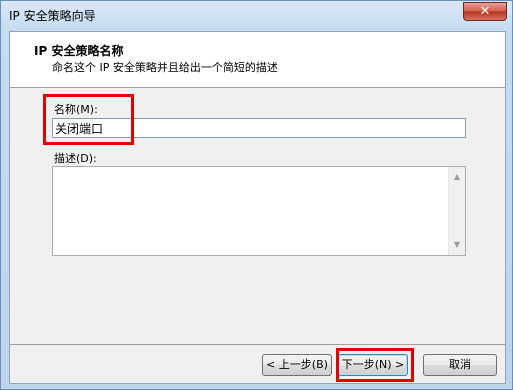  What do you see at coordinates (457, 245) in the screenshot?
I see `scroll-down-icon: ▼` at bounding box center [457, 245].